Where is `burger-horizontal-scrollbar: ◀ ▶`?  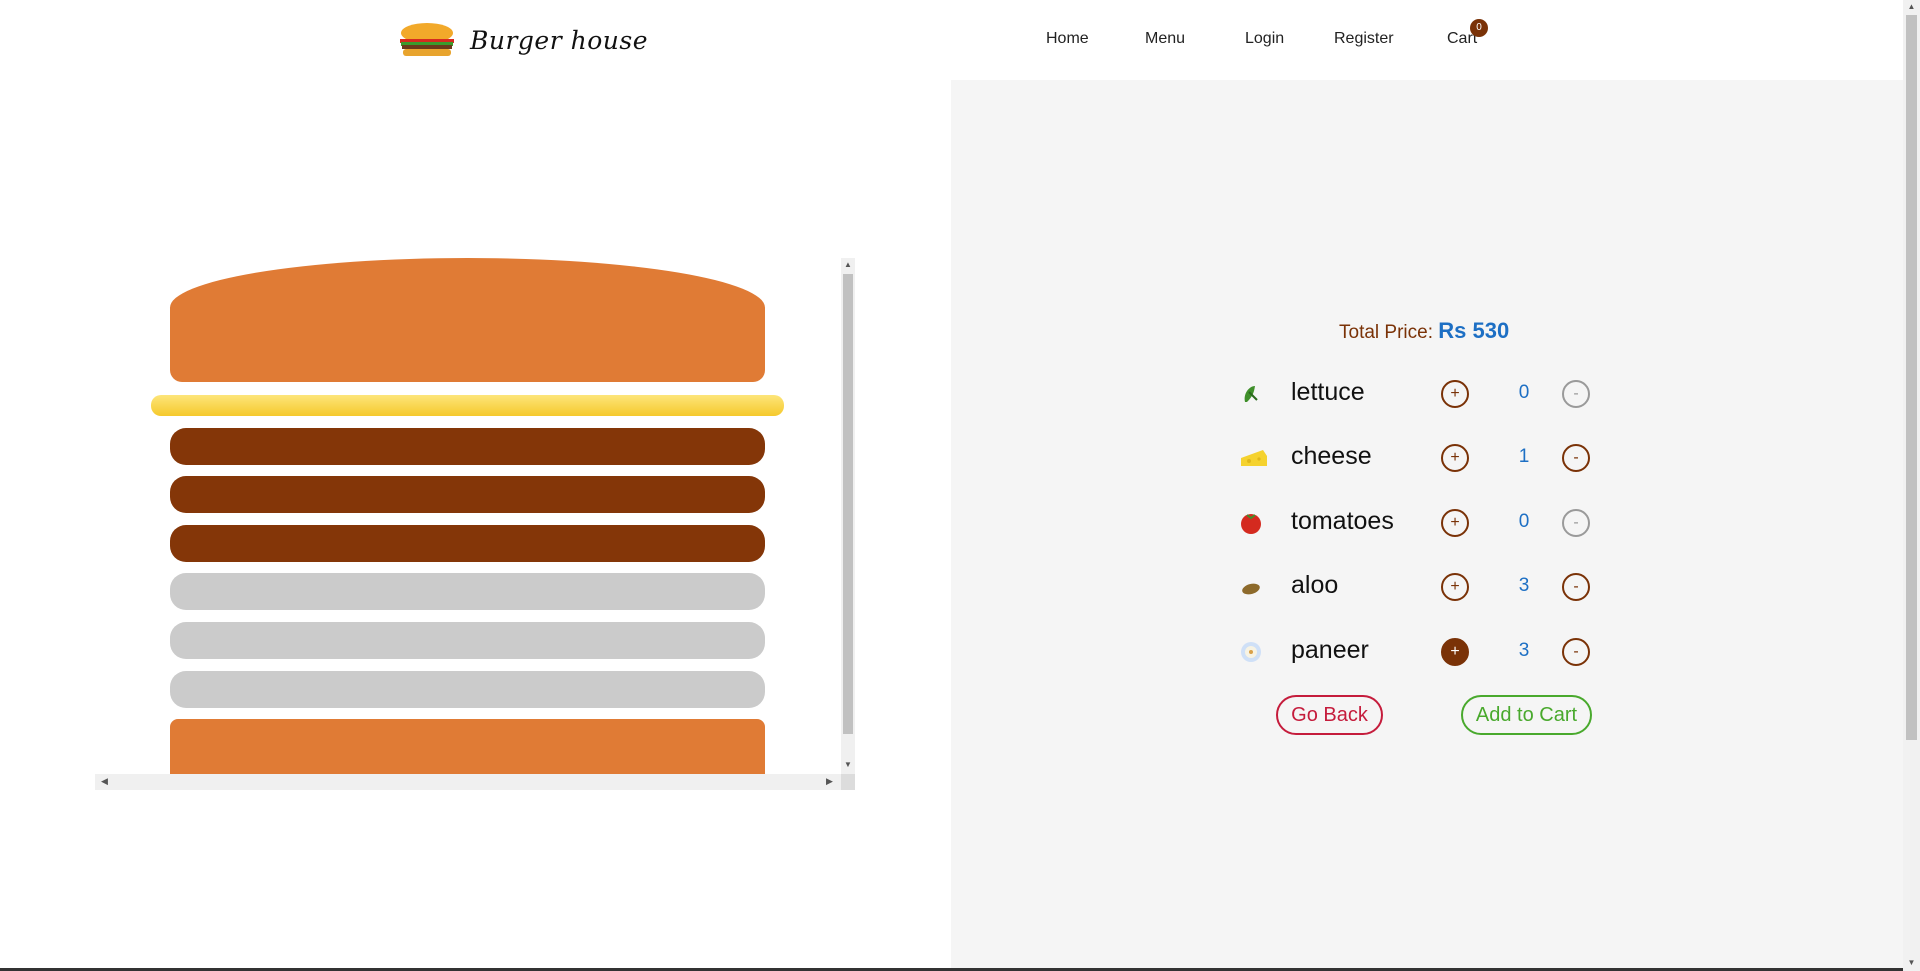
burger-horizontal-scrollbar: ◀ ▶ is located at coordinates (468, 782).